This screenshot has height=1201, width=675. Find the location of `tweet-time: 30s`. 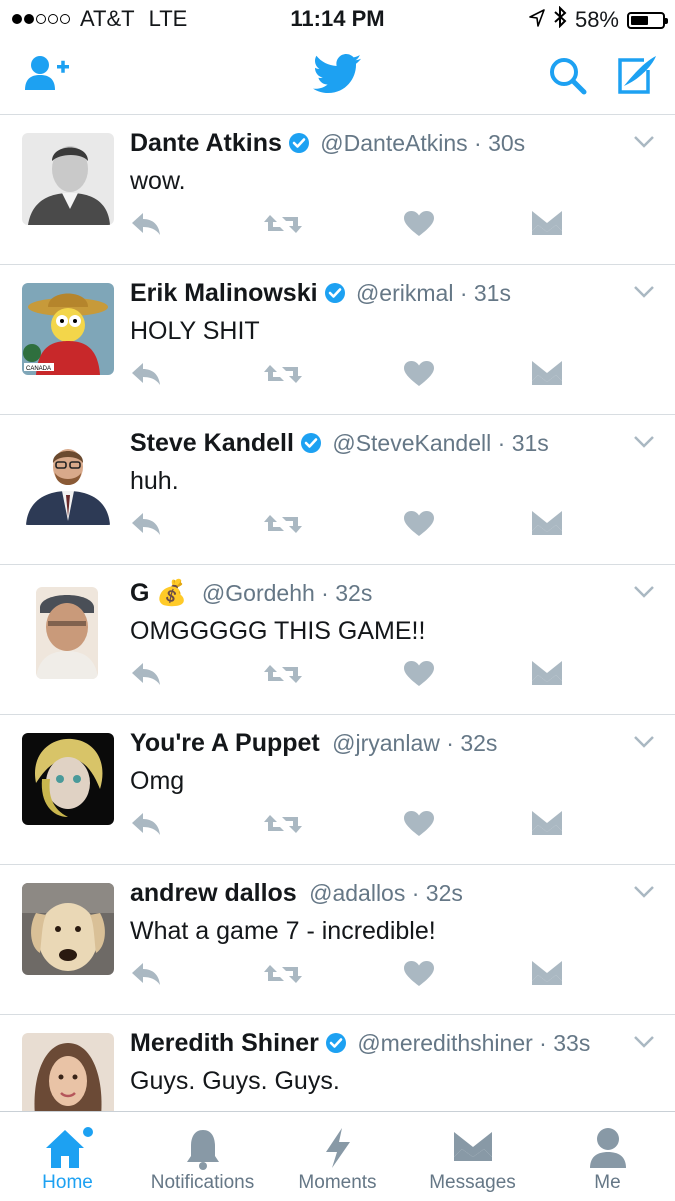

tweet-time: 30s is located at coordinates (507, 143).